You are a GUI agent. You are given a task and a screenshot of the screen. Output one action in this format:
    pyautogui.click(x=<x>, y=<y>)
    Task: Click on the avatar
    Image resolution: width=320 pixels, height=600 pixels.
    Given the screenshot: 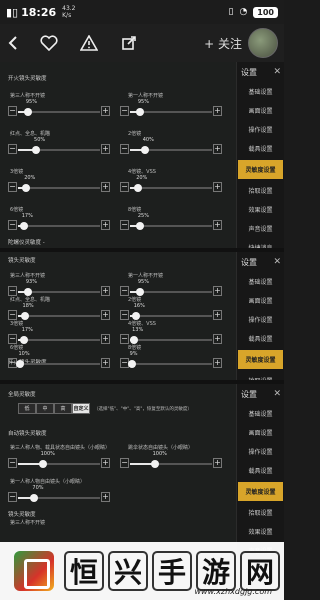 What is the action you would take?
    pyautogui.click(x=263, y=43)
    